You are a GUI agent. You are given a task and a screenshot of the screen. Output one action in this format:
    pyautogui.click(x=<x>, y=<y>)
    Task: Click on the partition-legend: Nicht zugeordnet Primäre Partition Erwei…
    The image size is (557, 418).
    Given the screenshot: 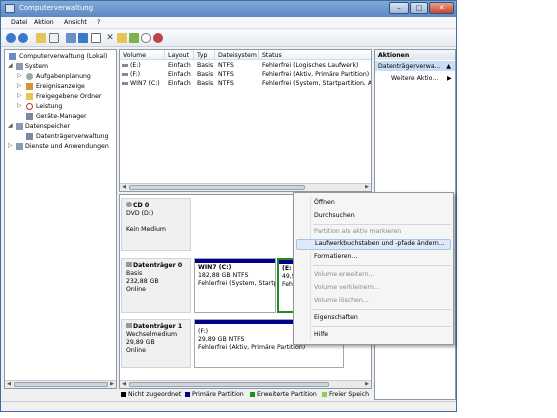 What is the action you would take?
    pyautogui.click(x=245, y=395)
    